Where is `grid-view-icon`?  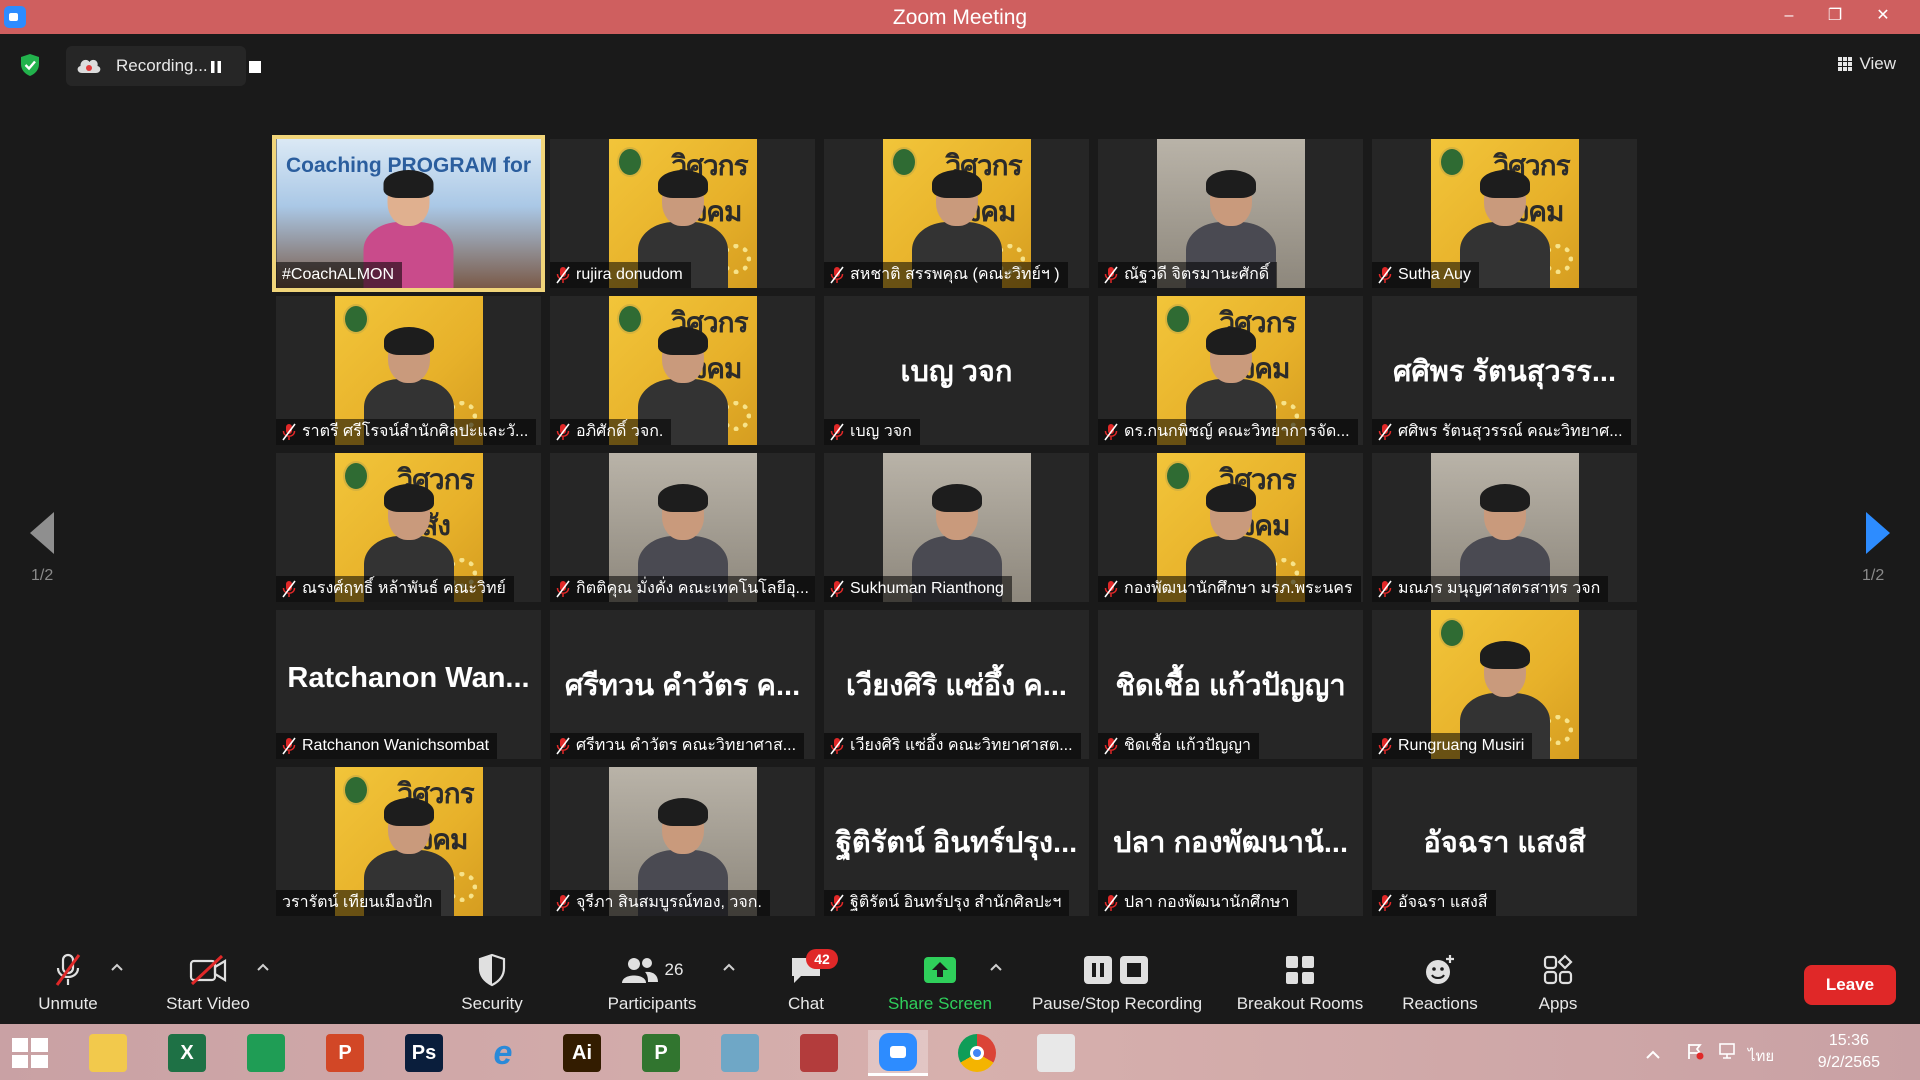
grid-view-icon is located at coordinates (1845, 64).